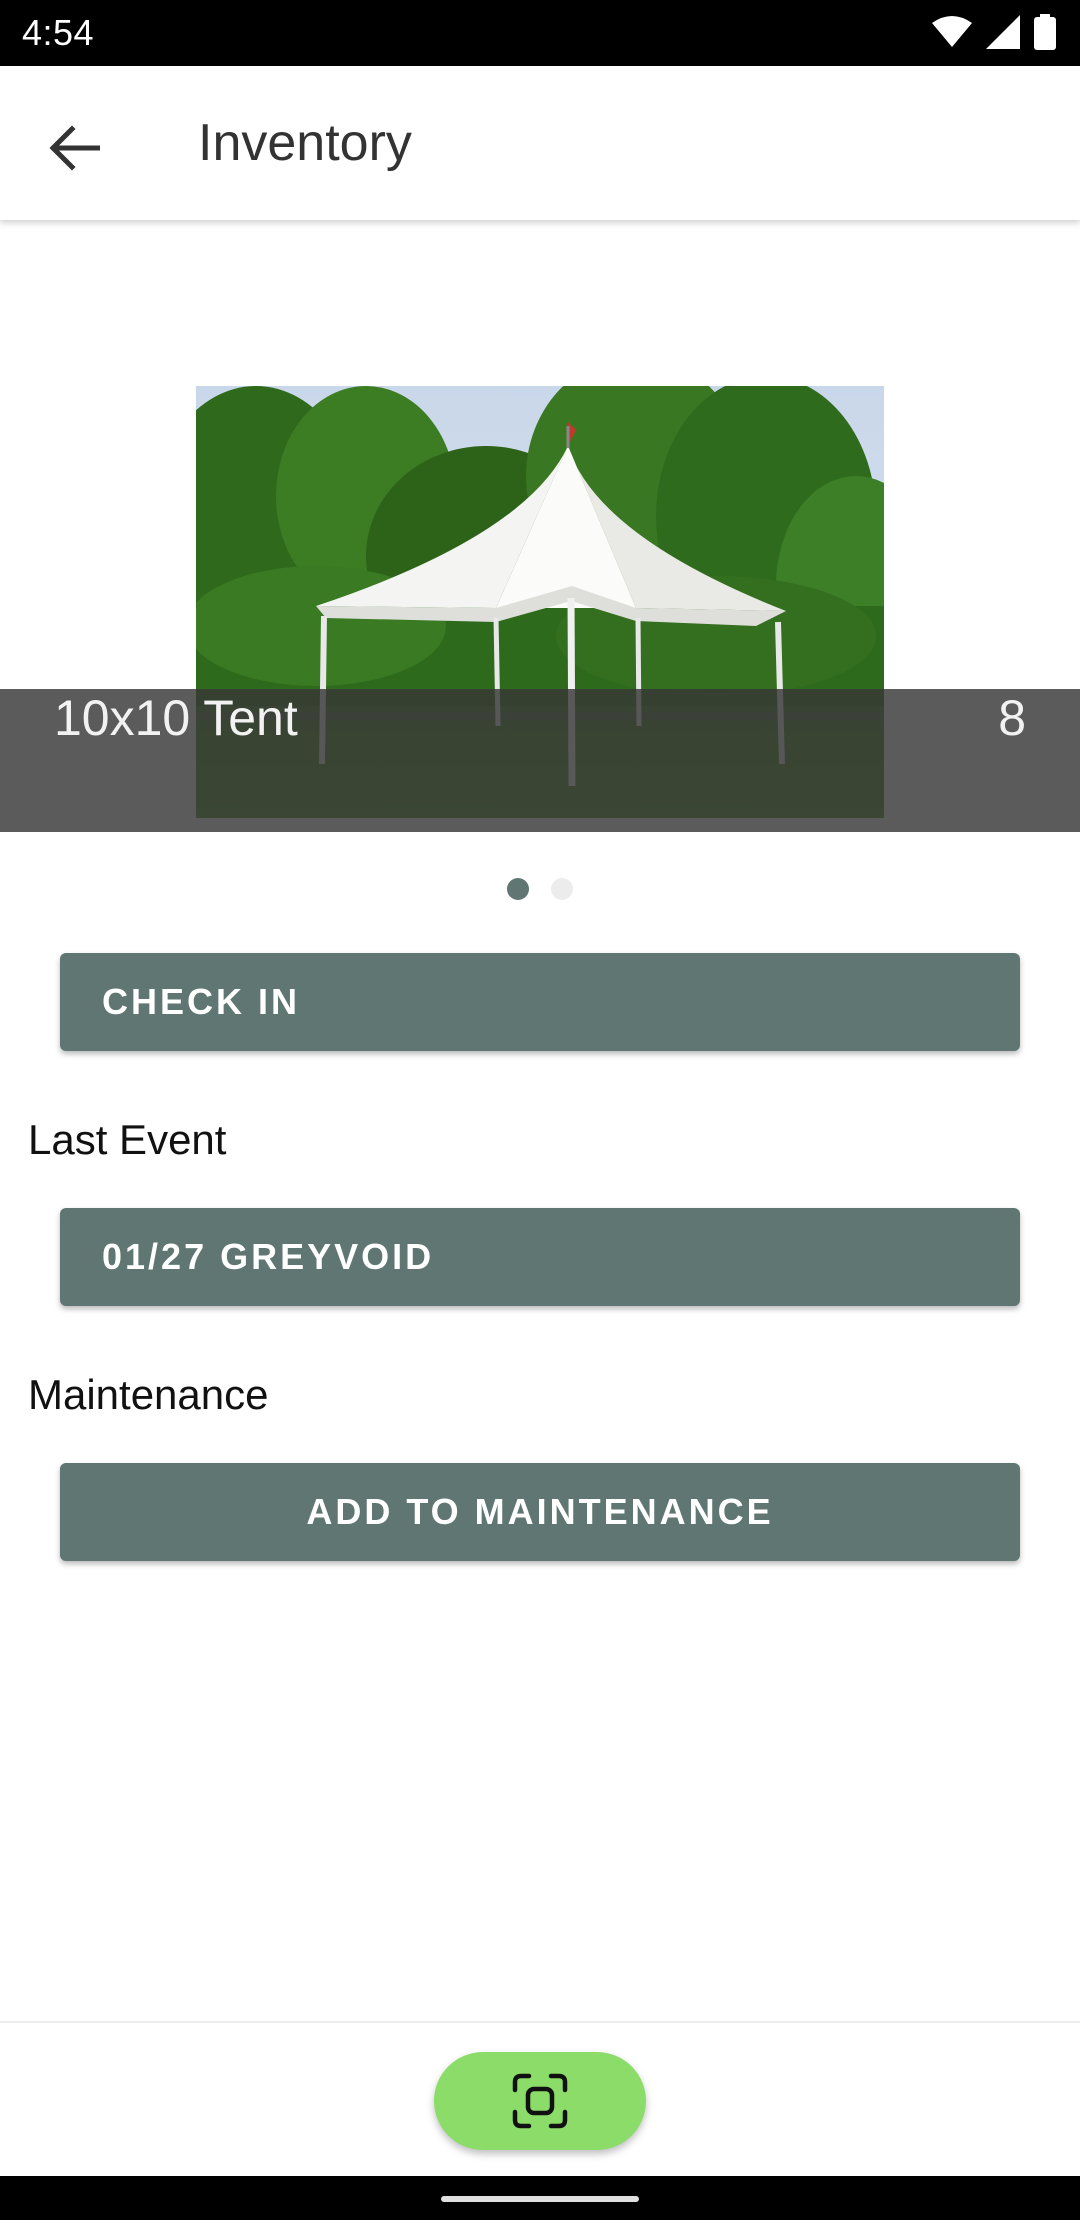 Image resolution: width=1080 pixels, height=2220 pixels. Describe the element at coordinates (540, 1002) in the screenshot. I see `check-in-button: CHECK IN` at that location.